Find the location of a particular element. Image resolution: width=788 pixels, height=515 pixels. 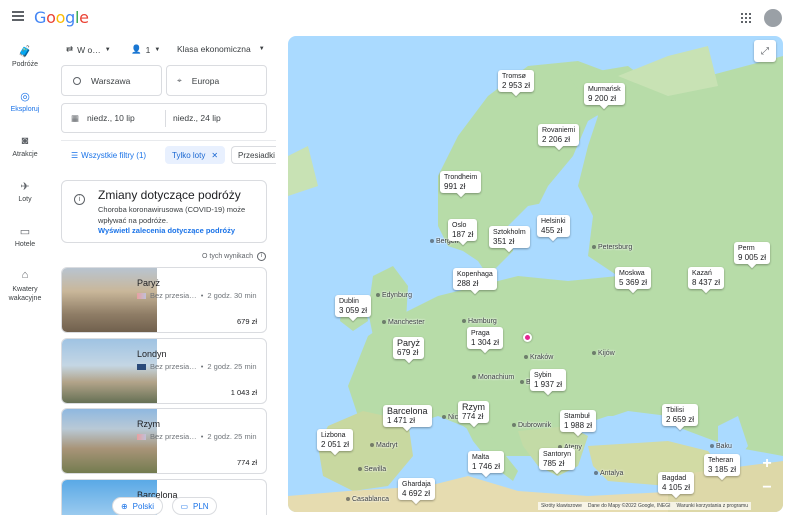

top-bar: Google is located at coordinates (394, 18).